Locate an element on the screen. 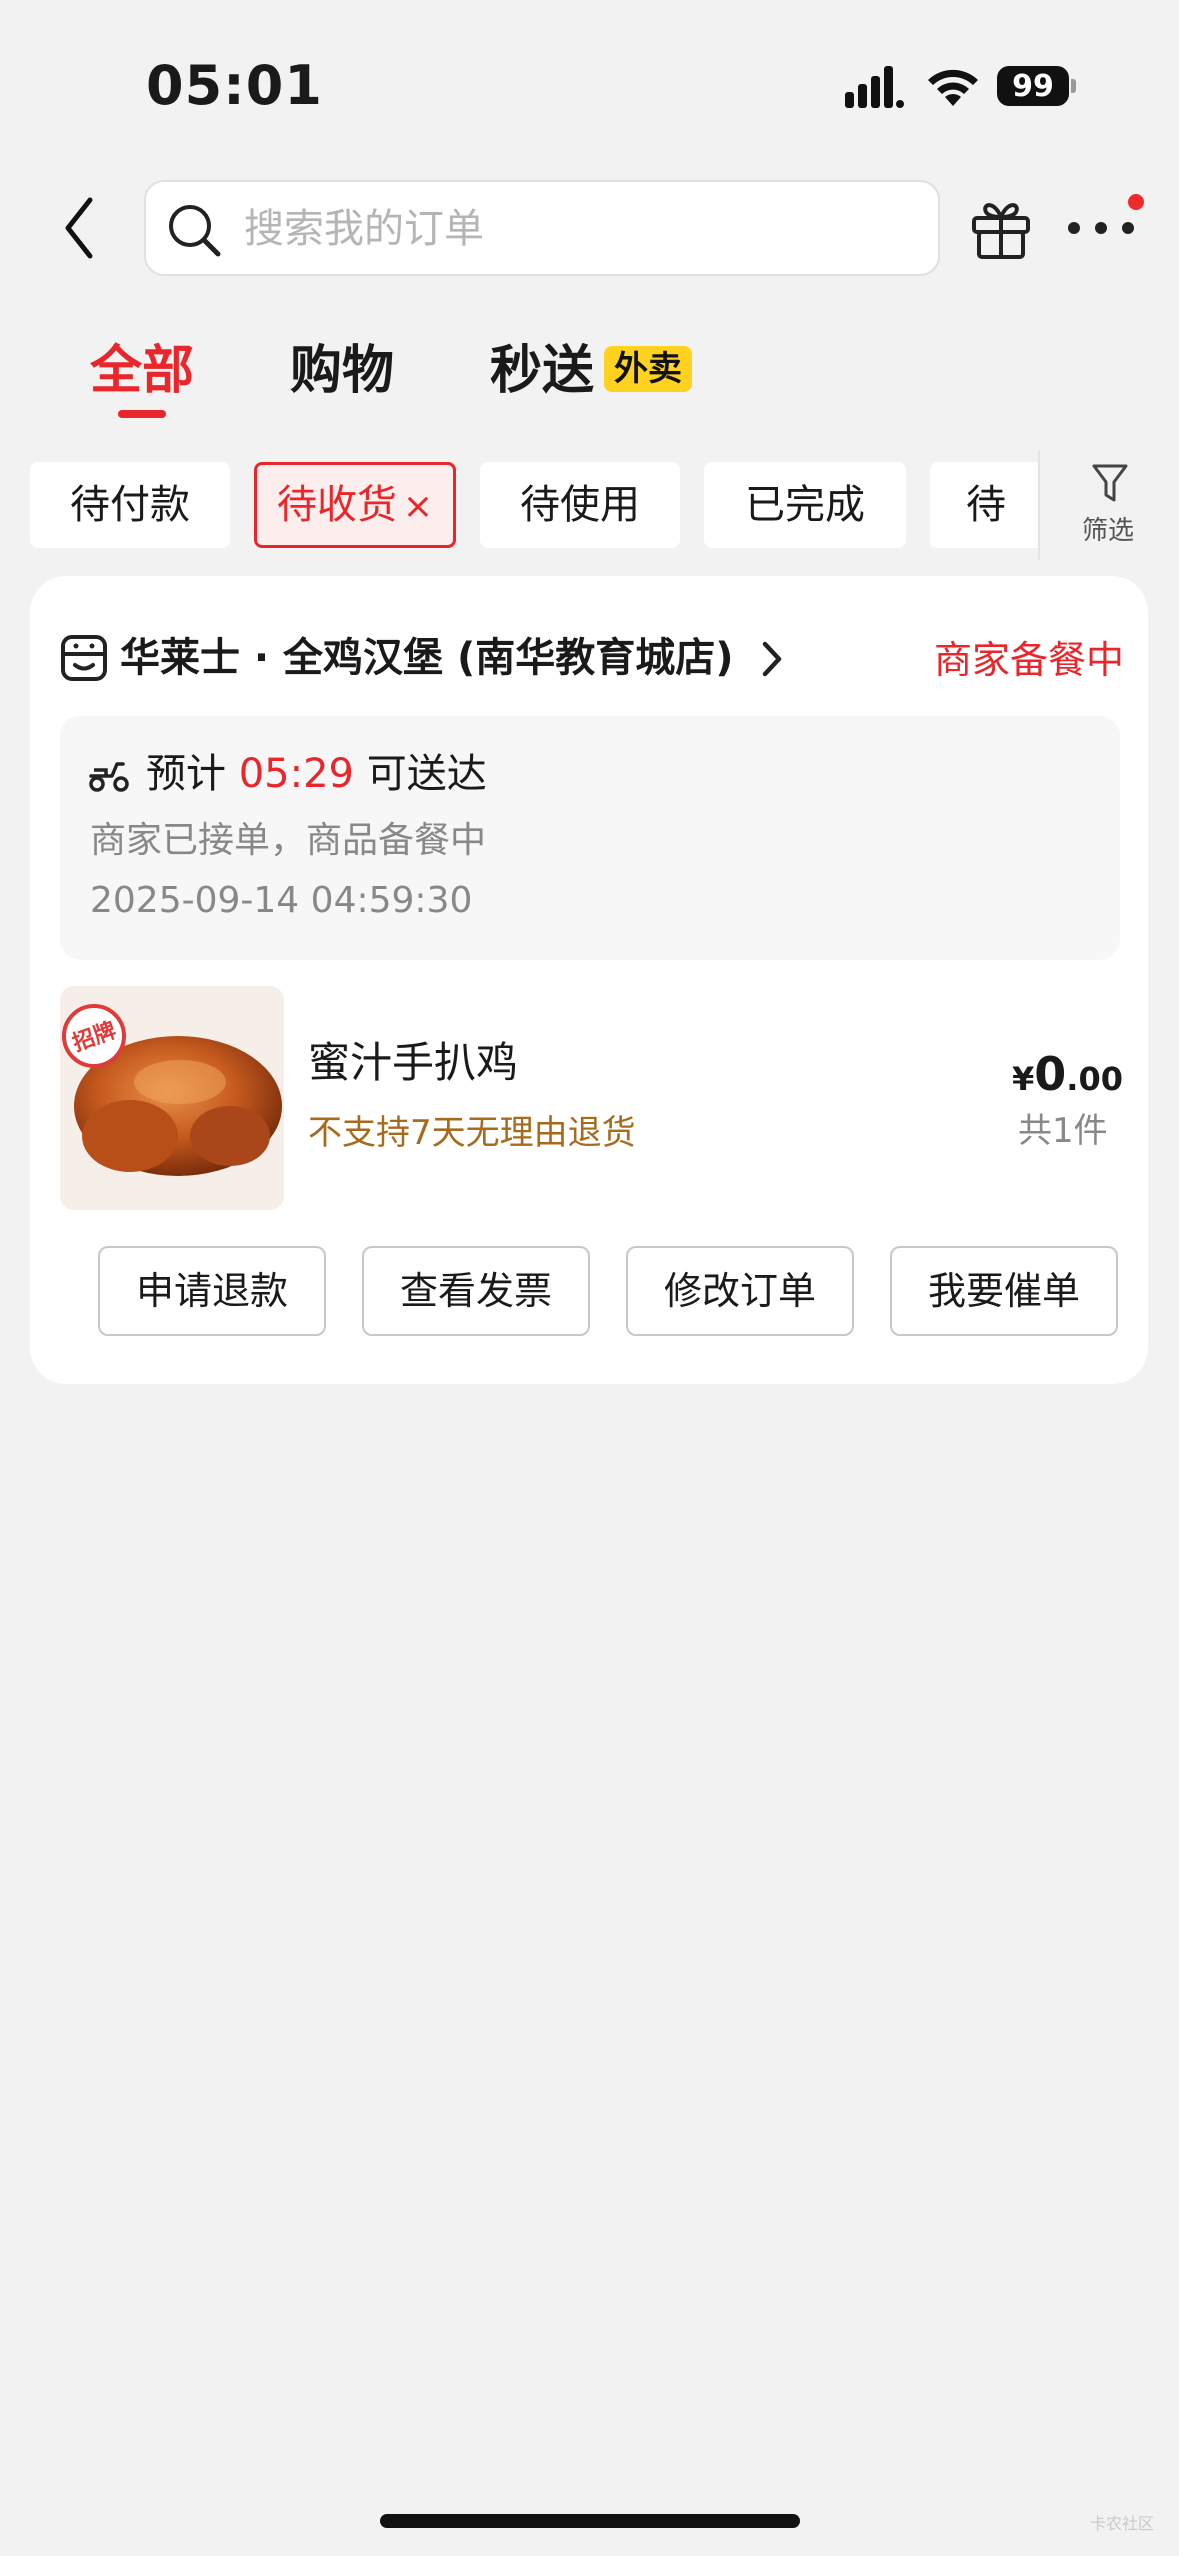 The height and width of the screenshot is (2556, 1179). filter-chip-pending-receipt: 待收货 × is located at coordinates (355, 505).